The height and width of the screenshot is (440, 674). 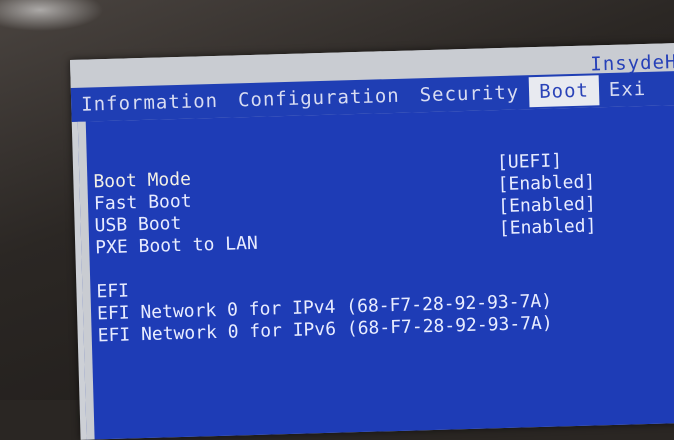 What do you see at coordinates (627, 90) in the screenshot?
I see `tab-exit: Exi` at bounding box center [627, 90].